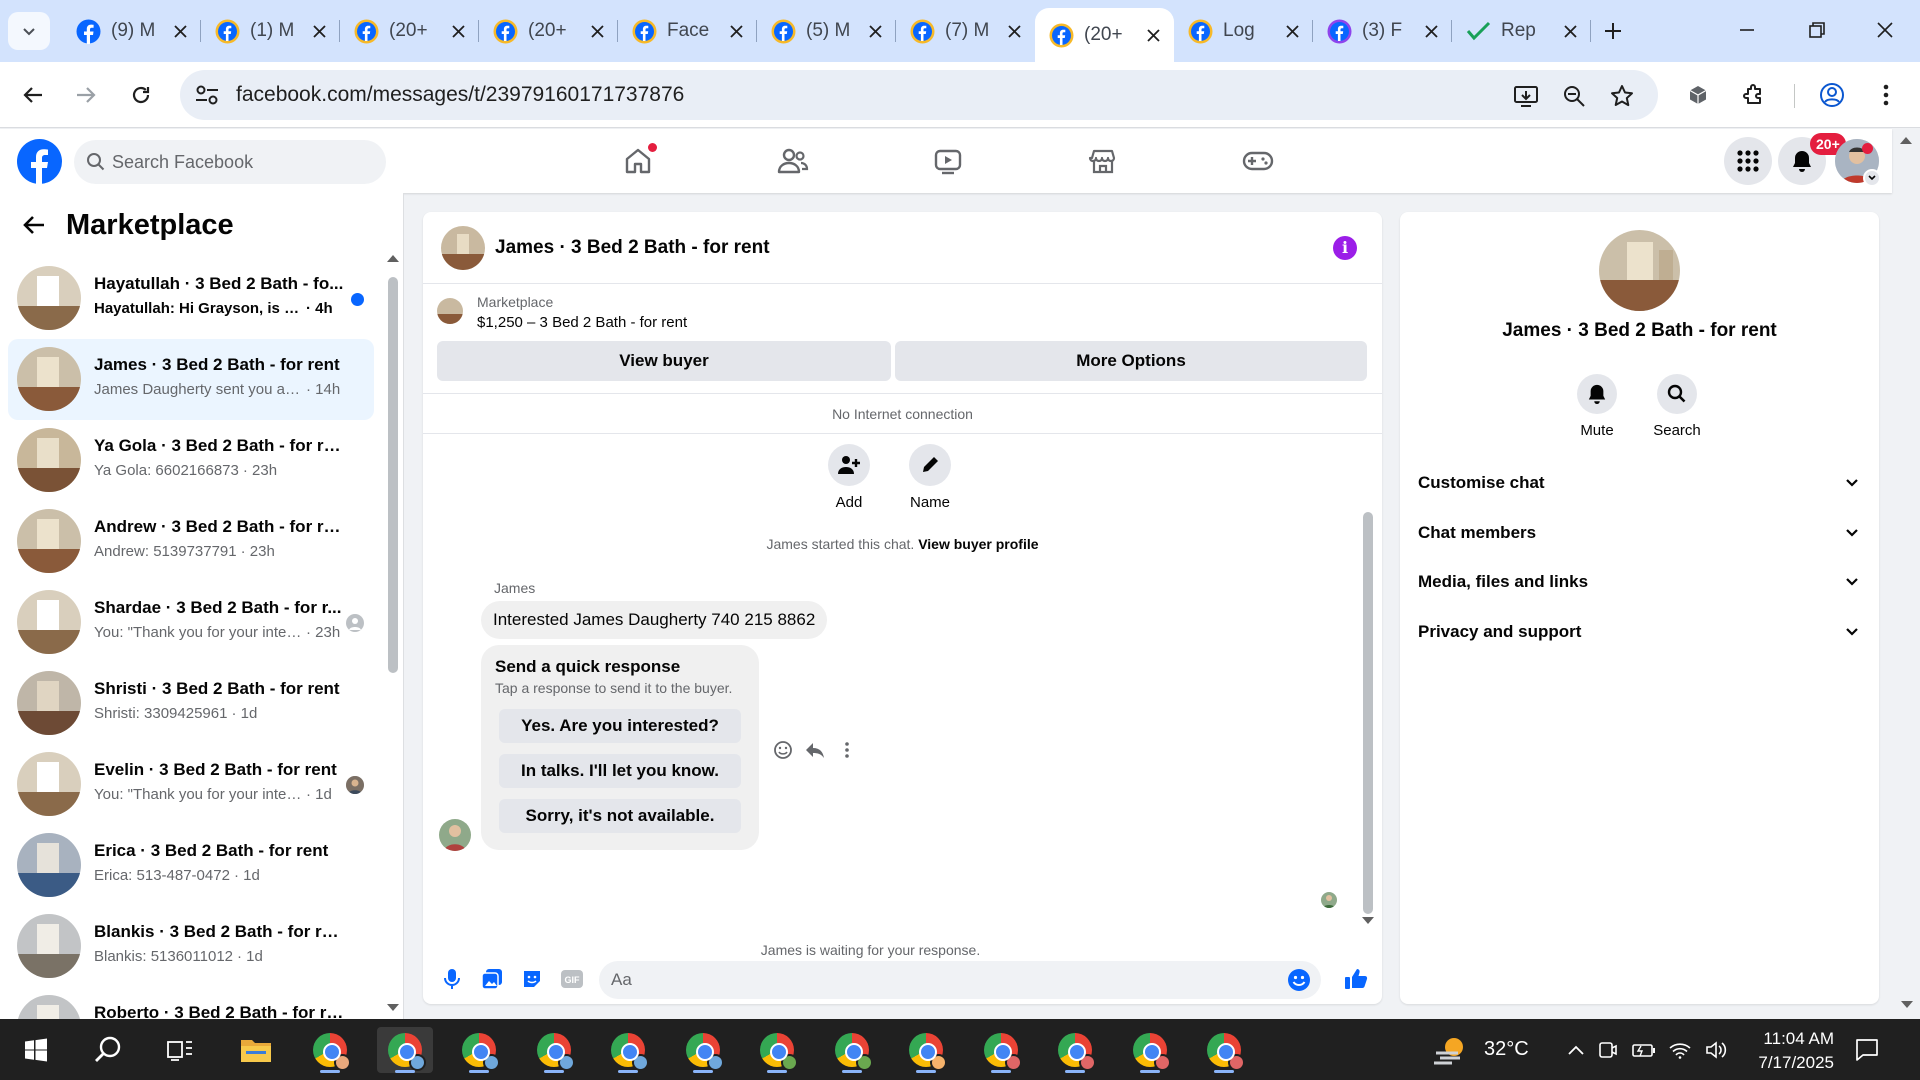 This screenshot has width=1920, height=1080. Describe the element at coordinates (270, 31) in the screenshot. I see `browser-tab: (1) M` at that location.